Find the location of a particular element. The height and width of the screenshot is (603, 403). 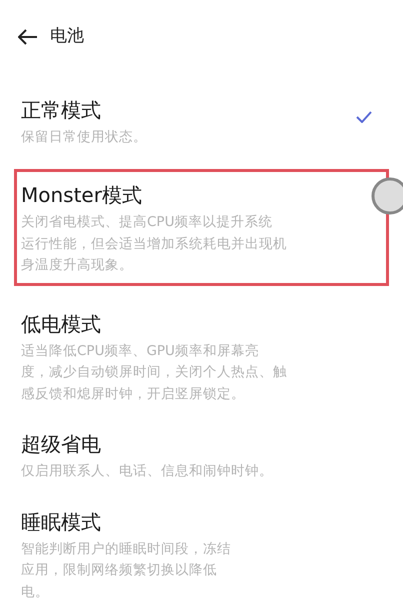

mode-option: 正常模式 保留日常使用状态。 is located at coordinates (201, 130).